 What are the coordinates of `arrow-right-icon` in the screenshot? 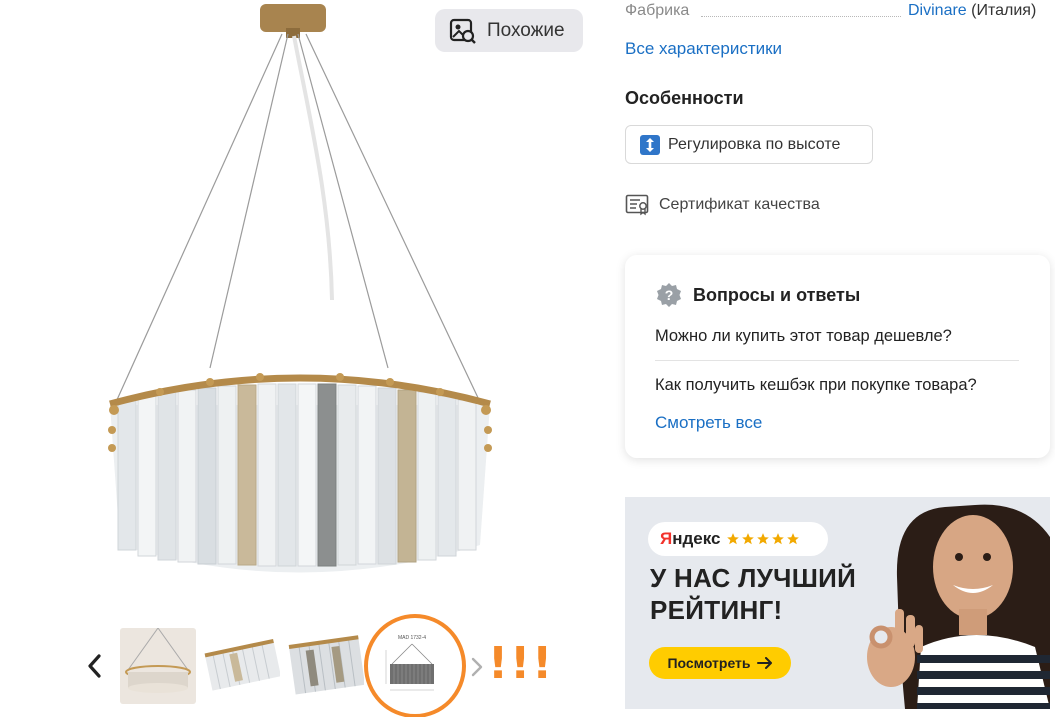 It's located at (764, 663).